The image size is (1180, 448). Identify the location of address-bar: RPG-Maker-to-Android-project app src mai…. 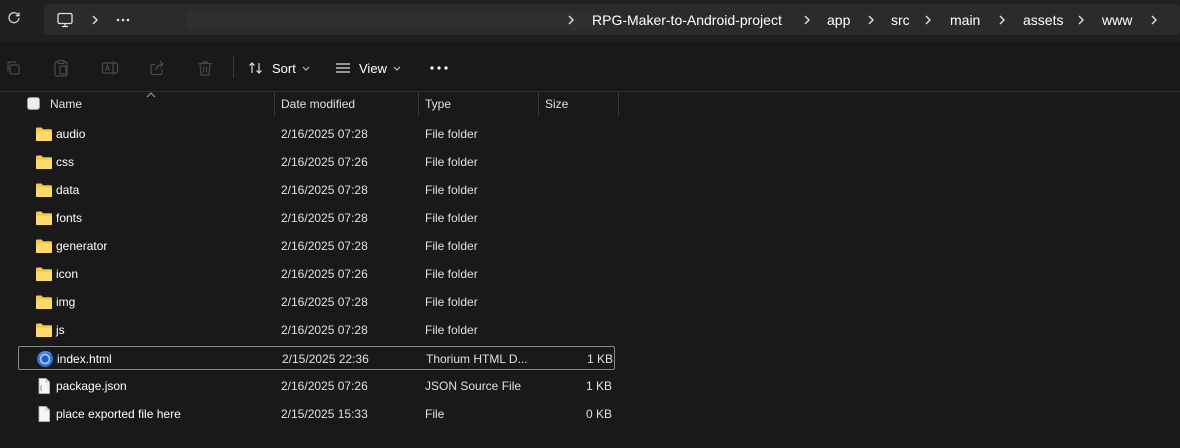
(612, 19).